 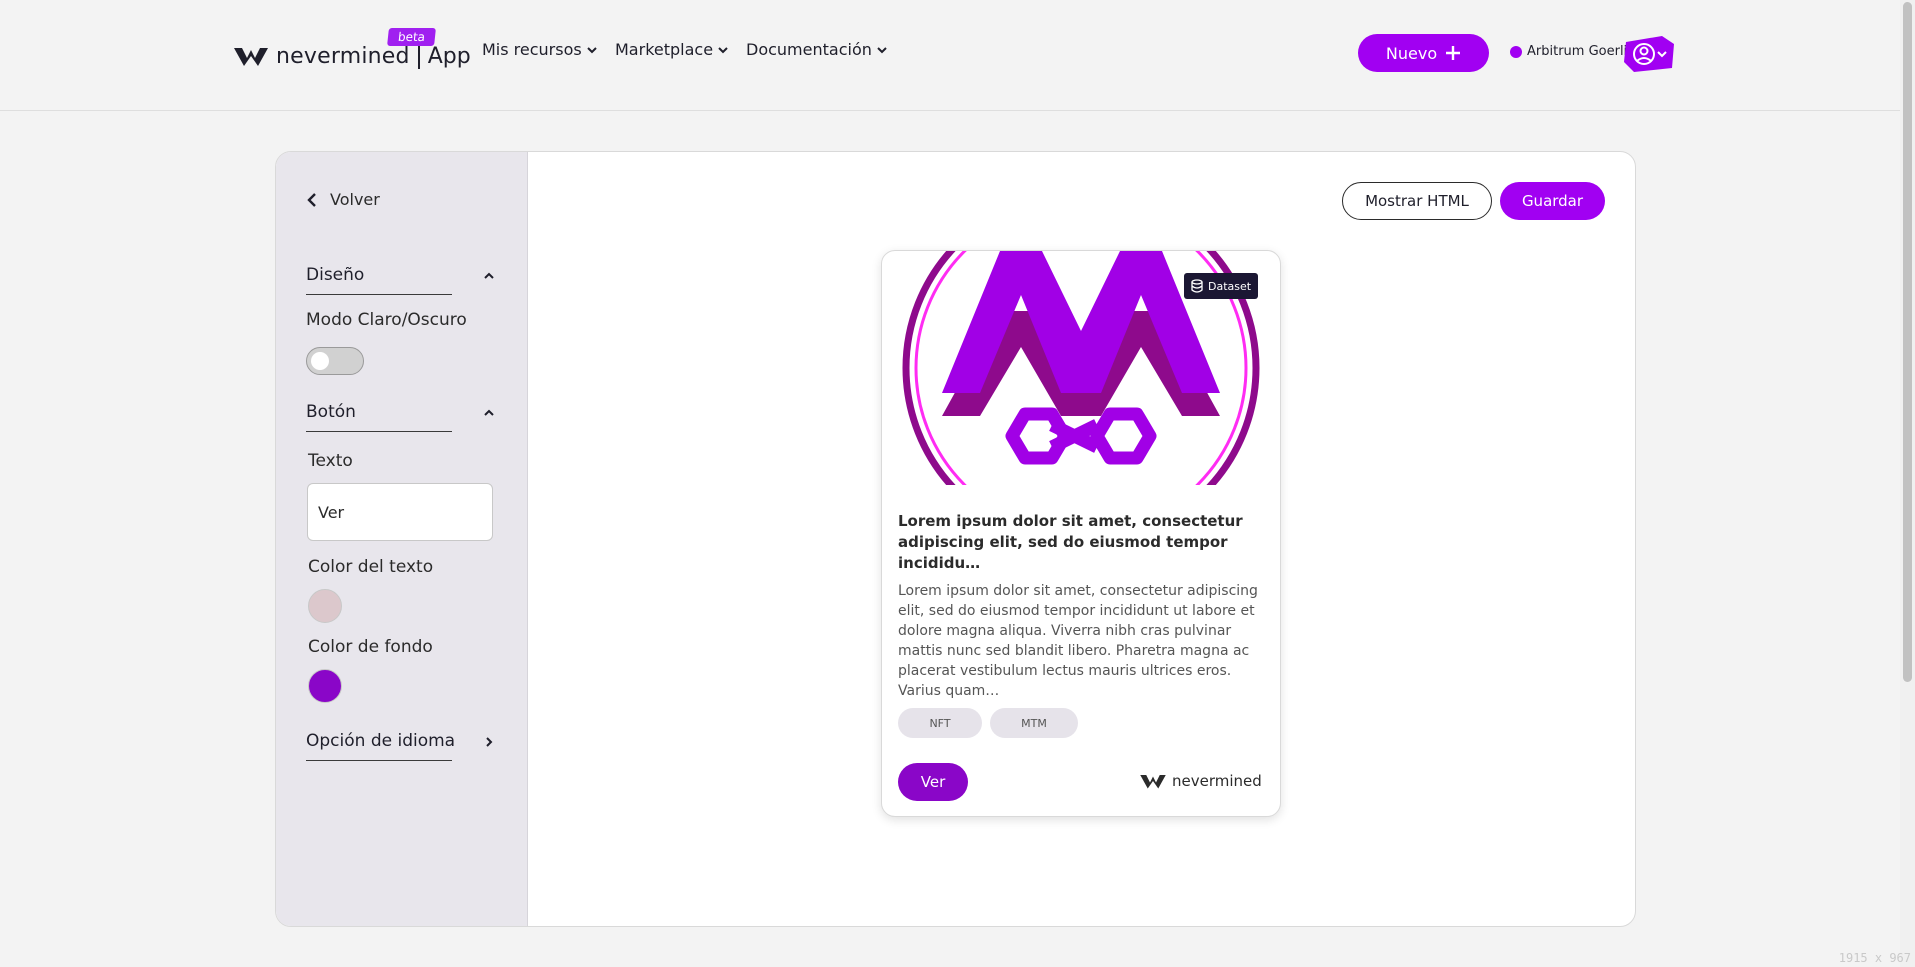 What do you see at coordinates (489, 742) in the screenshot?
I see `chevron-right-icon` at bounding box center [489, 742].